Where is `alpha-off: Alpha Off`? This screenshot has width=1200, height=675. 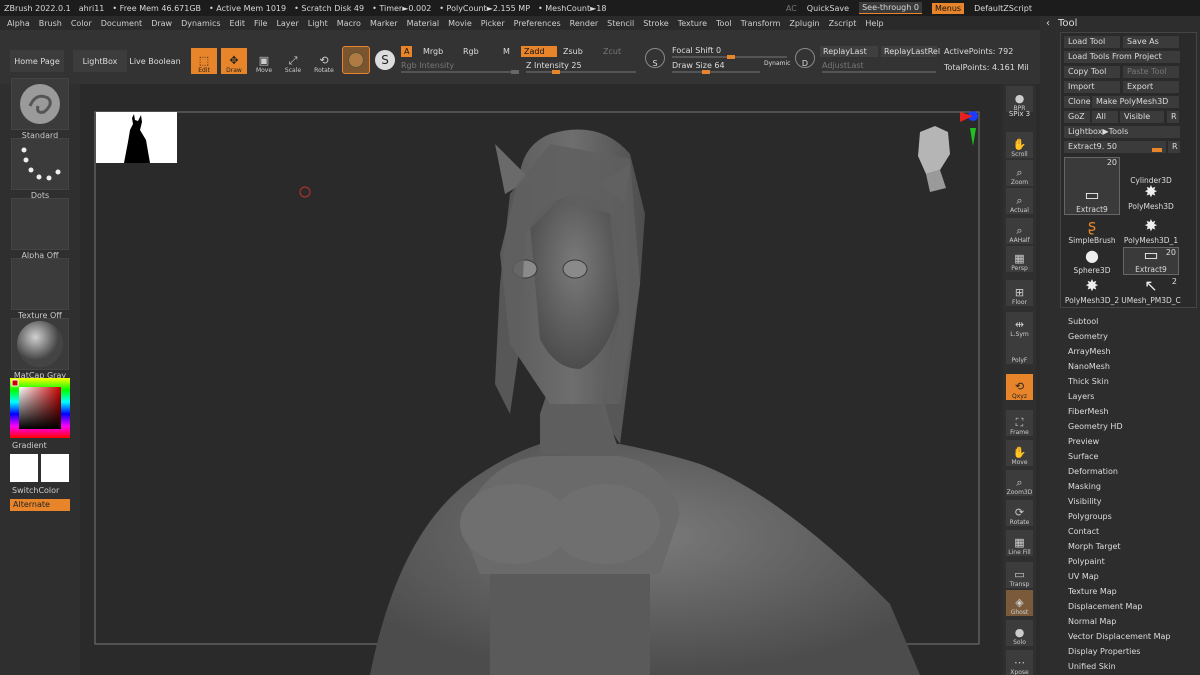
alpha-off: Alpha Off is located at coordinates (40, 229).